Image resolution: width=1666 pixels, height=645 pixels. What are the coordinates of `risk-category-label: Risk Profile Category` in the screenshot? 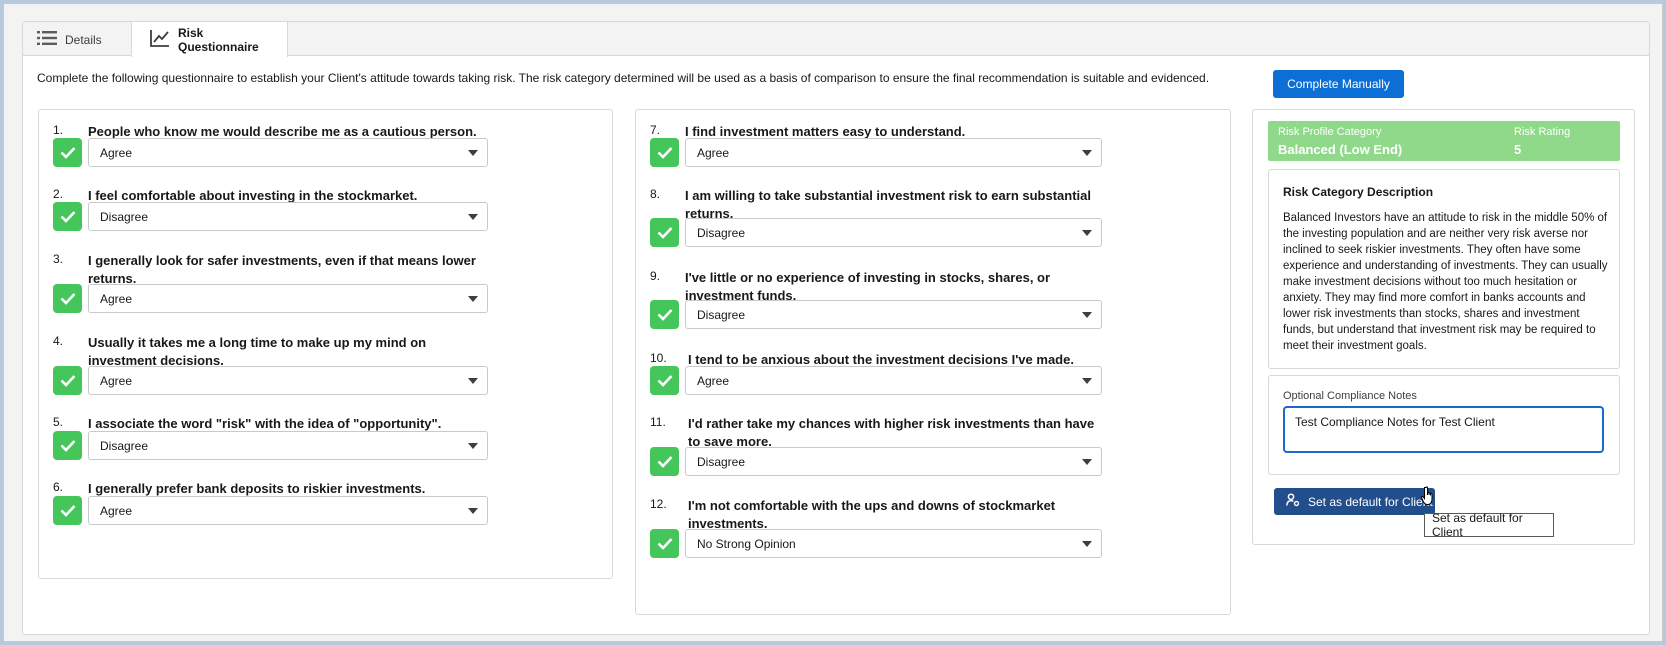 It's located at (1330, 132).